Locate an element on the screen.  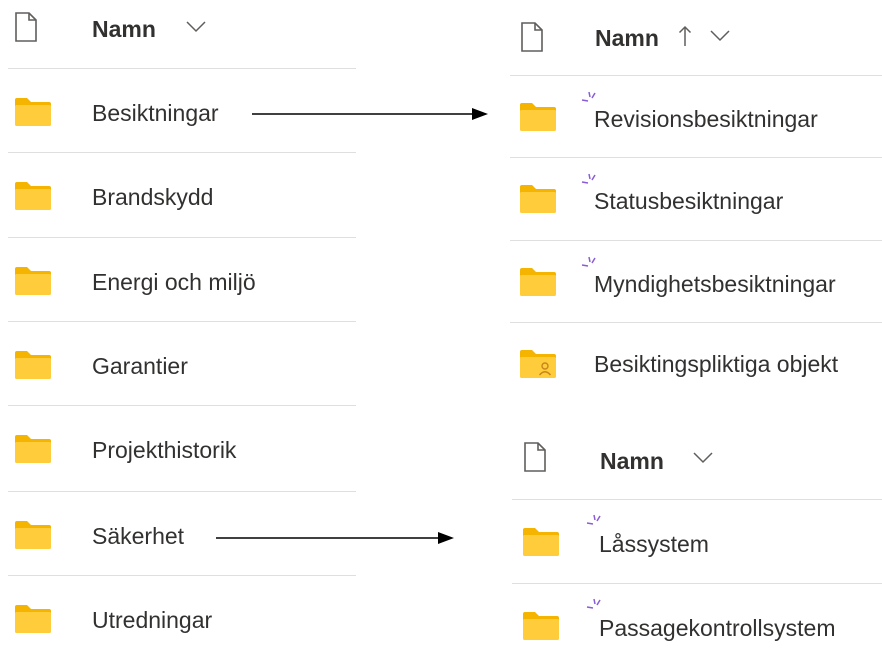
list-item: Brandskydd is located at coordinates (180, 195).